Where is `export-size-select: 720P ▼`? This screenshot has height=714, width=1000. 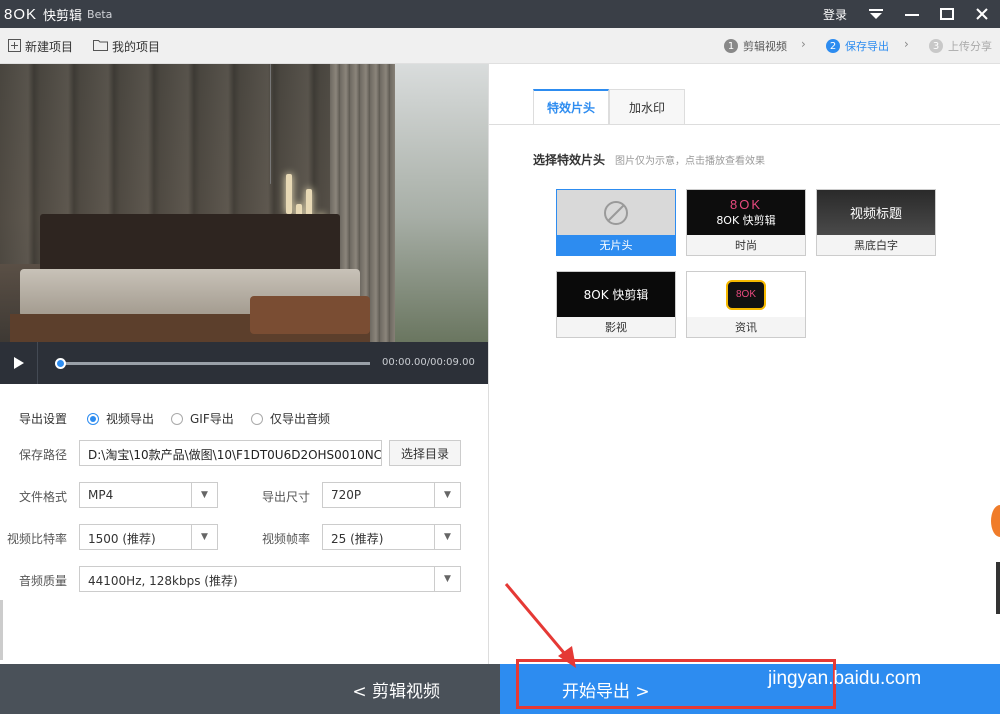
export-size-select: 720P ▼ is located at coordinates (391, 495).